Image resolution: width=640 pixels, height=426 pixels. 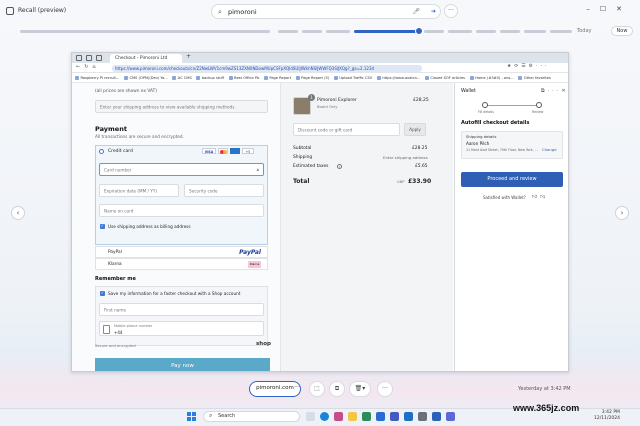 I want to click on expiry-field: Expiration date (MM / YY), so click(x=139, y=190).